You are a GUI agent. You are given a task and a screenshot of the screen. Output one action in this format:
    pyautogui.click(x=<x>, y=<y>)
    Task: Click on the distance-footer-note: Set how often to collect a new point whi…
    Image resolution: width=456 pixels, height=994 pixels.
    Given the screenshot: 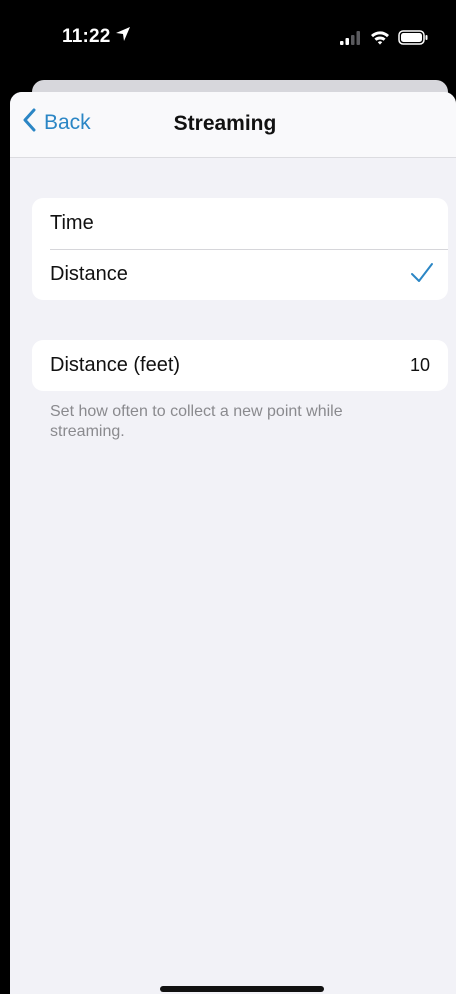 What is the action you would take?
    pyautogui.click(x=196, y=421)
    